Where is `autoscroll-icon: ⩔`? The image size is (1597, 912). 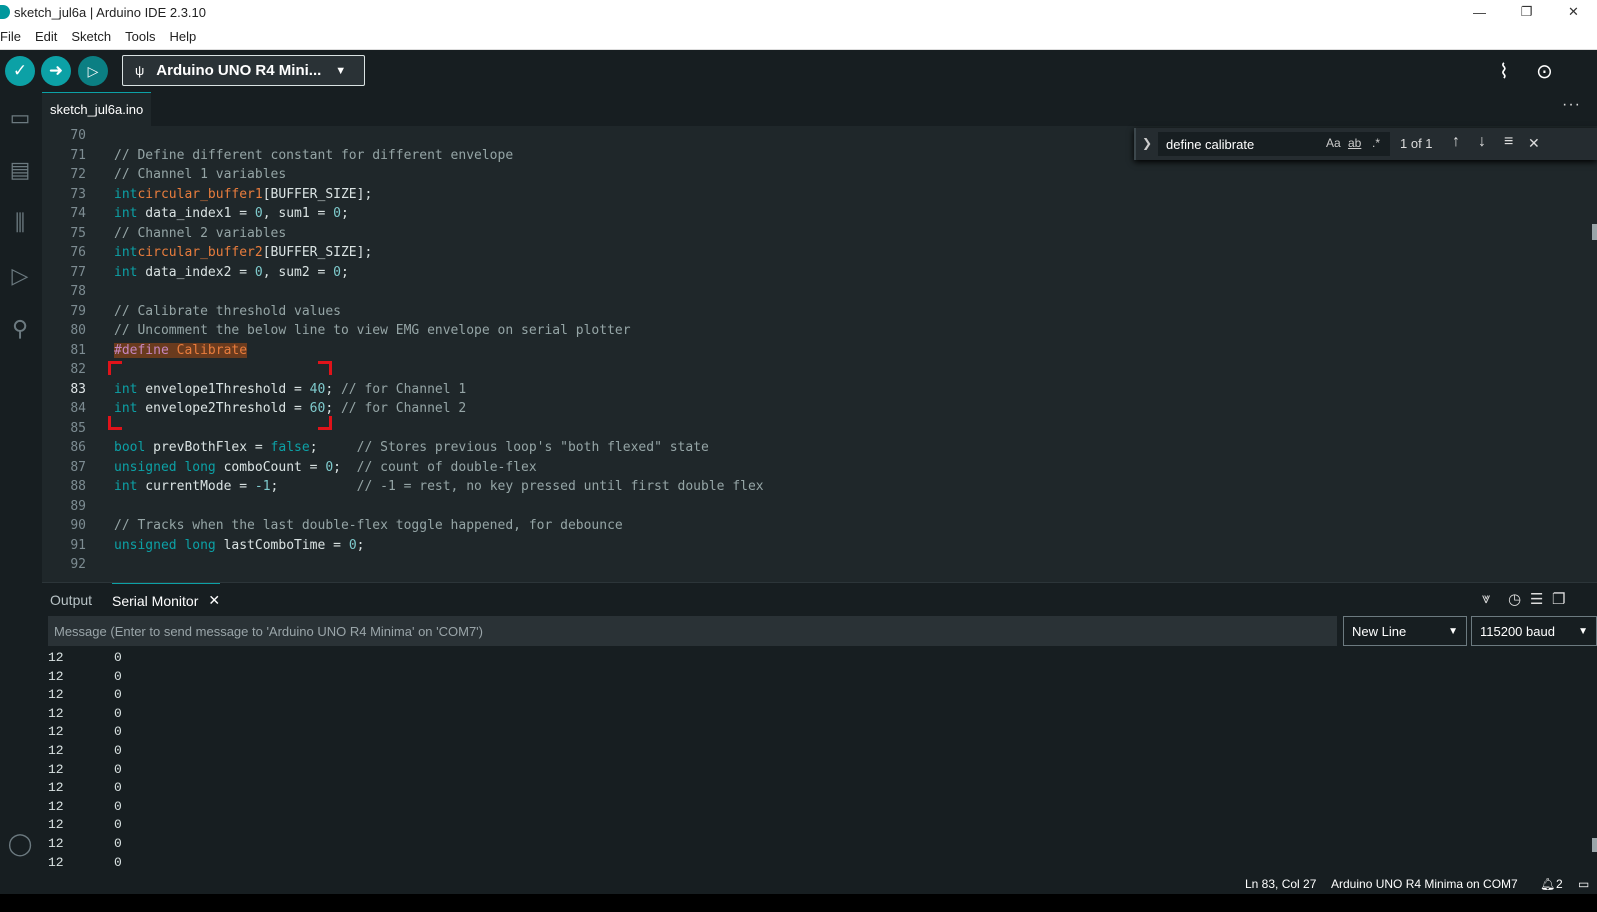
autoscroll-icon: ⩔ is located at coordinates (1486, 598).